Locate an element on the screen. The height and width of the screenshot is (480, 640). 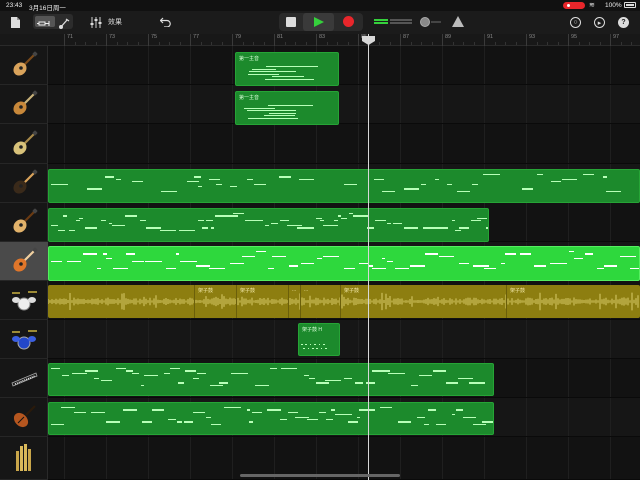
electric-guitar-orange-icon is located at coordinates (24, 261).